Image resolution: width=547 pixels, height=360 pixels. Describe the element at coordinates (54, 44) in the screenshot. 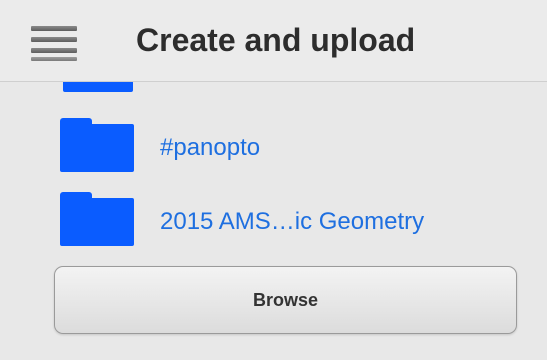

I see `hamburger-menu-icon` at that location.